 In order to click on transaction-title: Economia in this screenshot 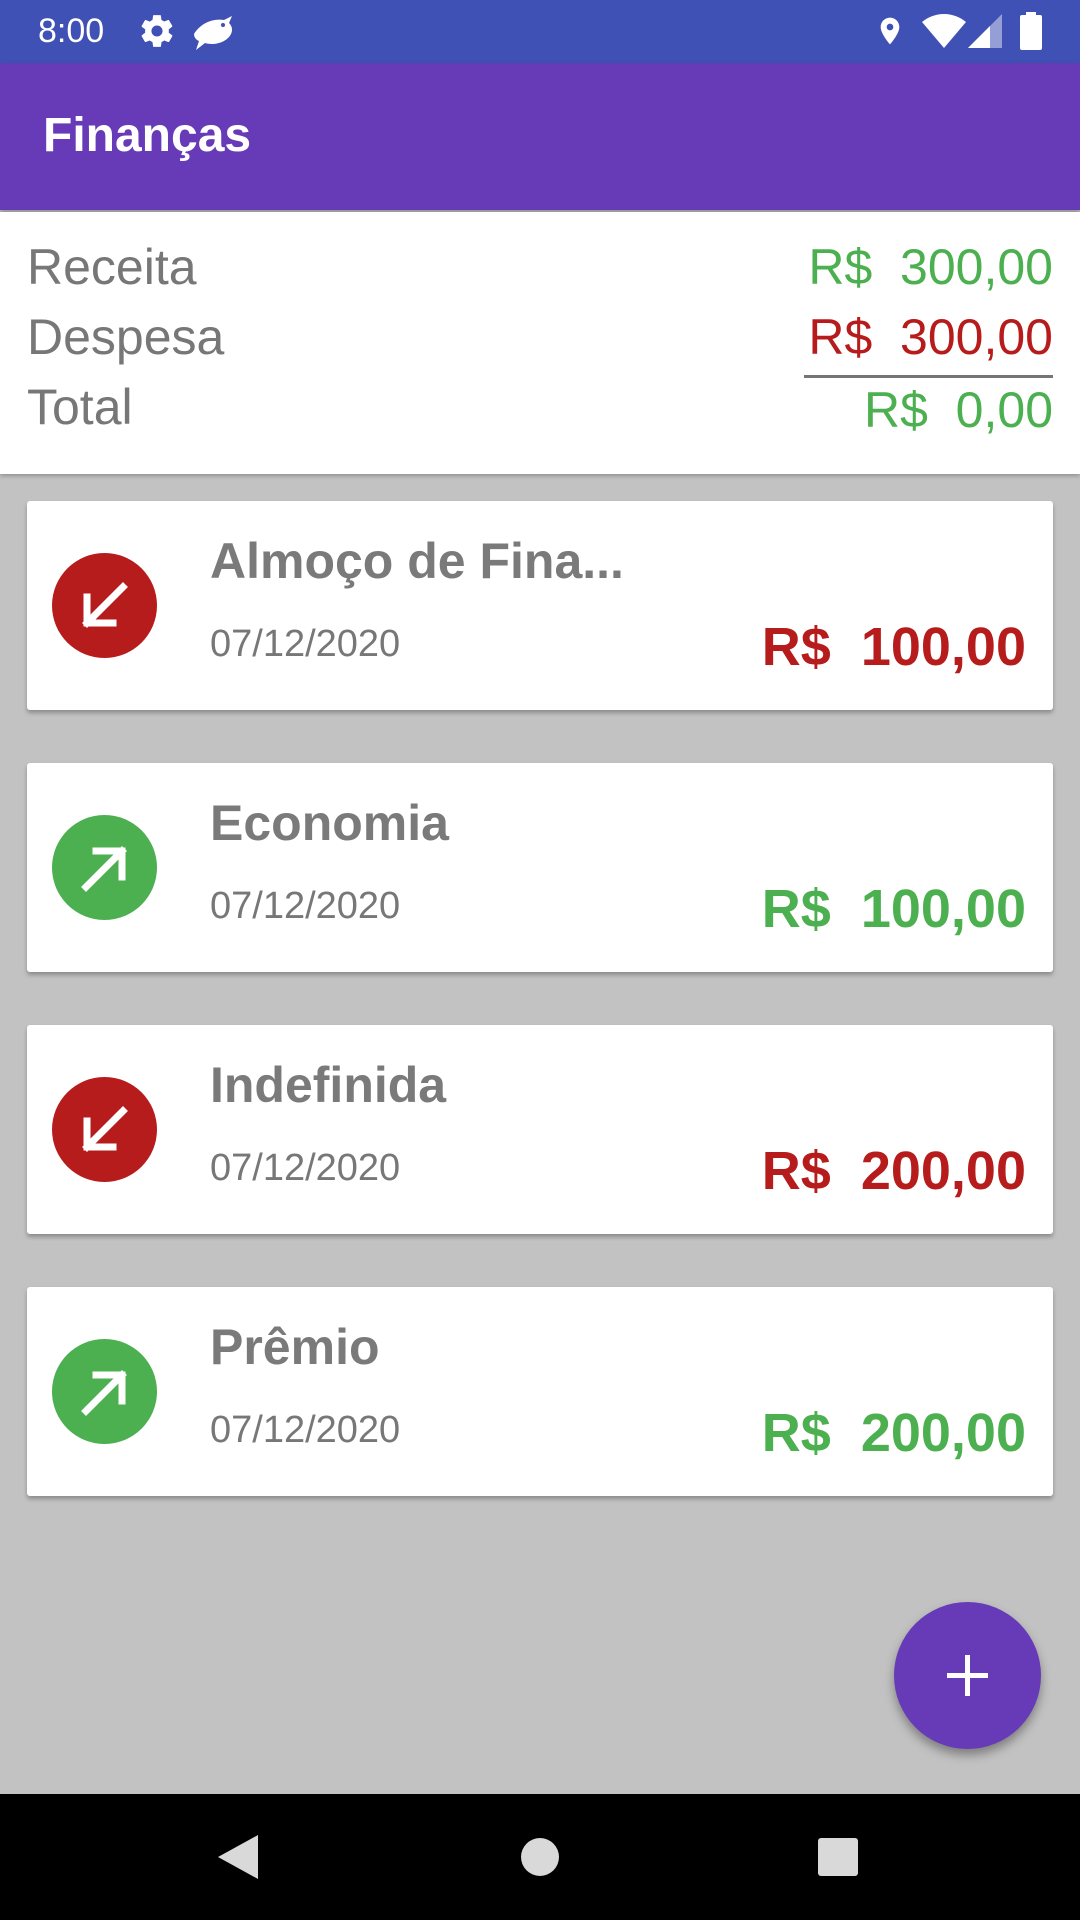, I will do `click(329, 823)`.